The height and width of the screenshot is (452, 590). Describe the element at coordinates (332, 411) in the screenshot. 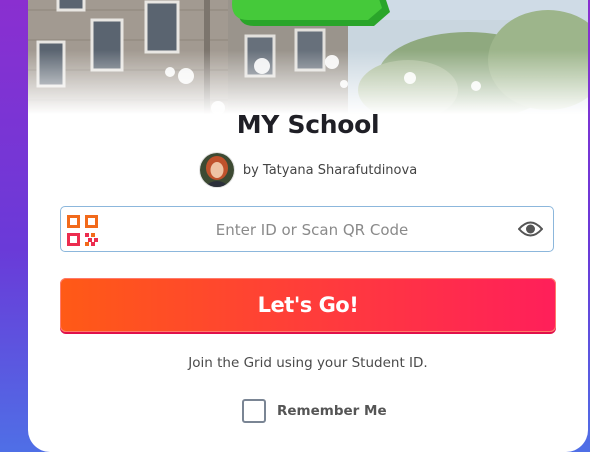

I see `remember-me-label: Remember Me` at that location.